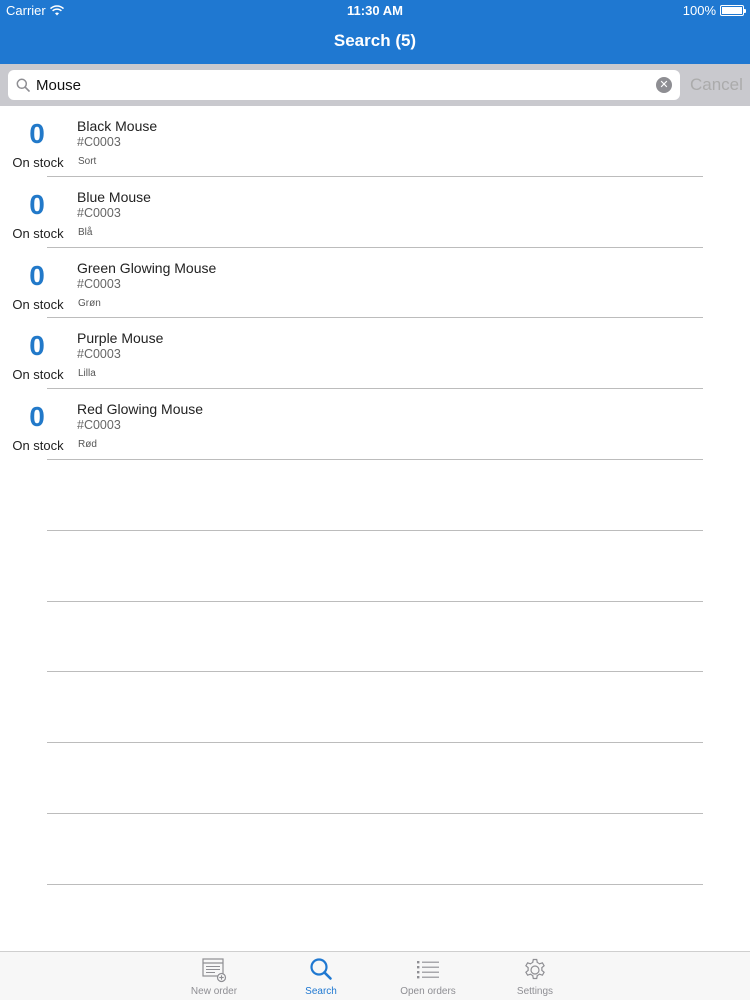  What do you see at coordinates (375, 884) in the screenshot?
I see `row-divider` at bounding box center [375, 884].